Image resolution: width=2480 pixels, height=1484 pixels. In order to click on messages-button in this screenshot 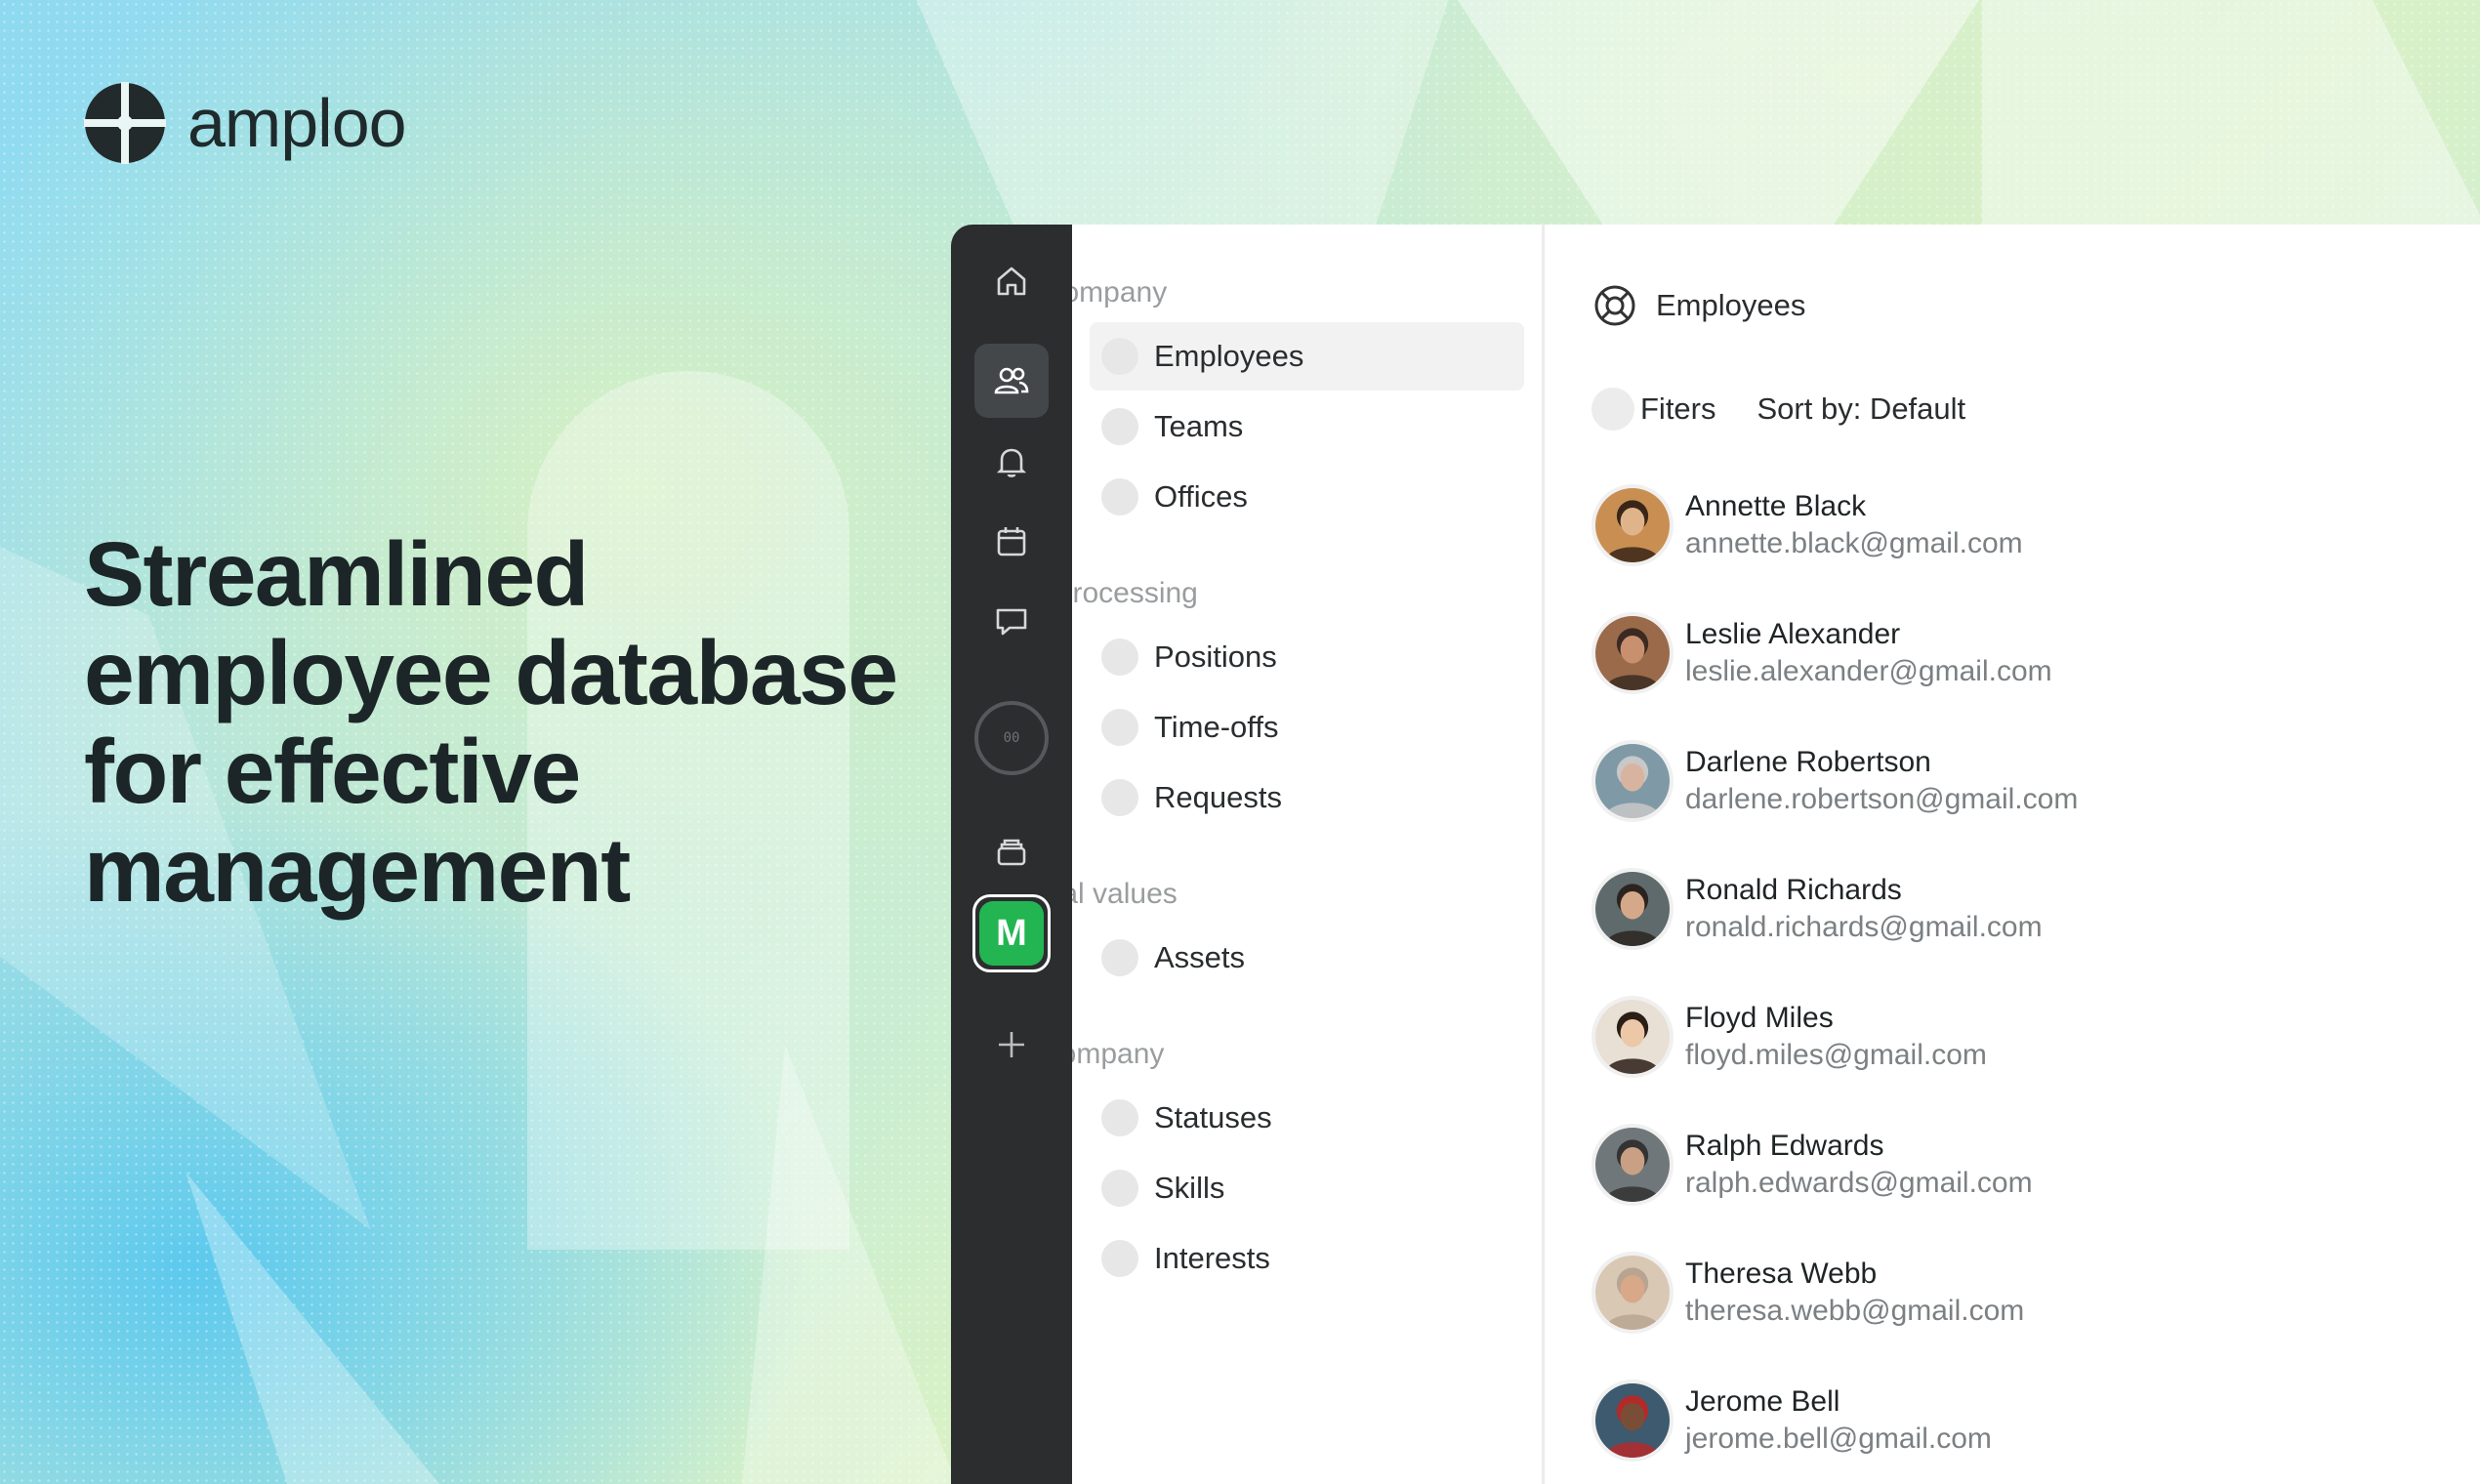, I will do `click(1011, 622)`.